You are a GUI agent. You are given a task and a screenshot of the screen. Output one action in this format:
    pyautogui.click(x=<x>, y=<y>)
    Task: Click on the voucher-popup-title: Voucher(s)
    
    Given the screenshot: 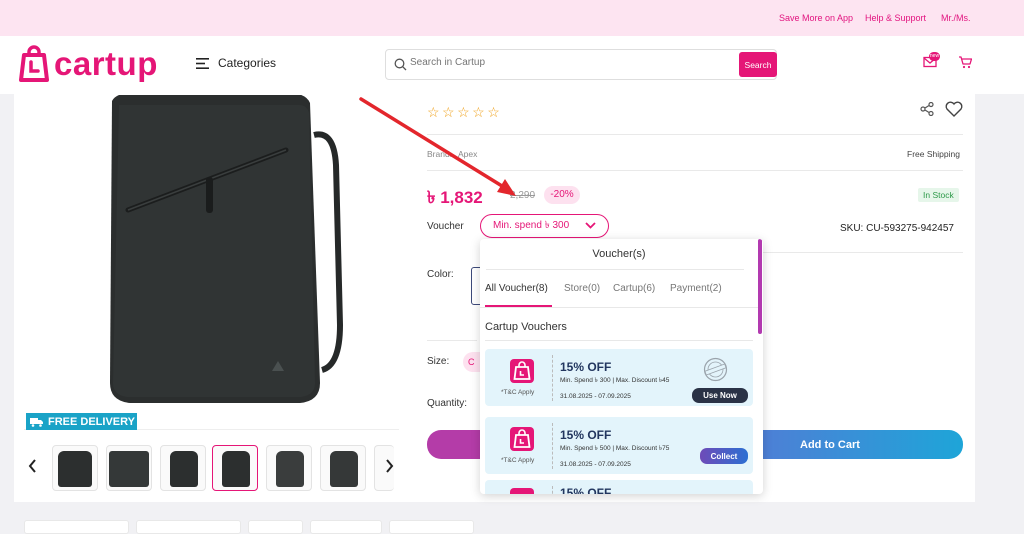 What is the action you would take?
    pyautogui.click(x=619, y=254)
    